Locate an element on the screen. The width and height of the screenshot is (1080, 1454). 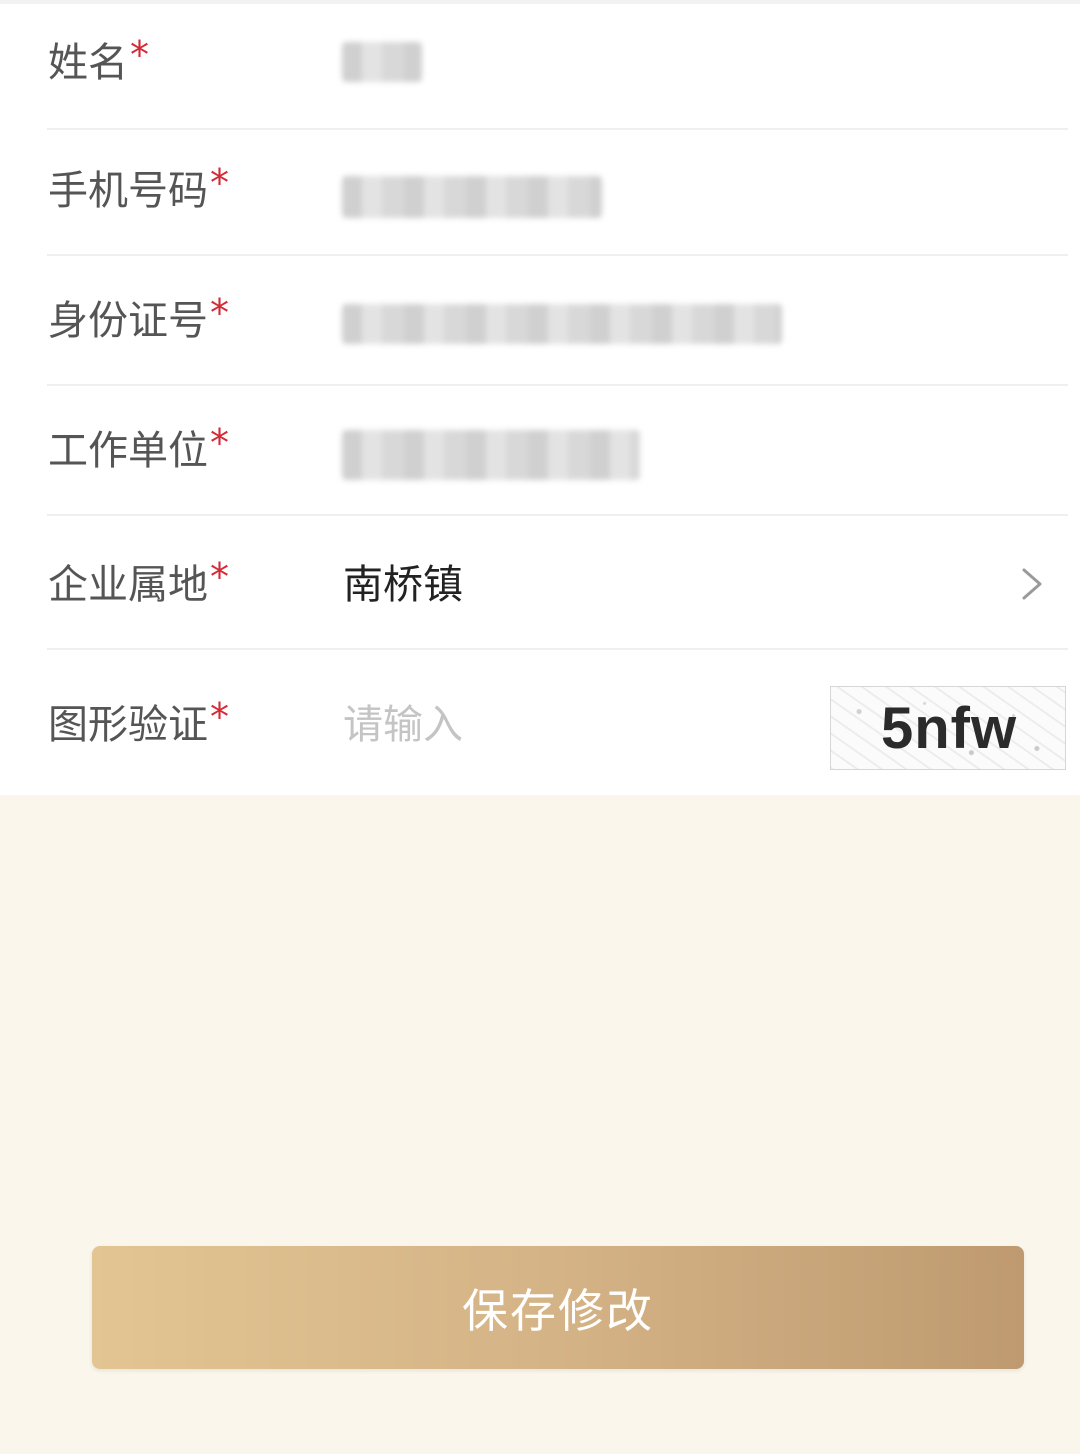
name-label: 姓名* is located at coordinates (98, 63).